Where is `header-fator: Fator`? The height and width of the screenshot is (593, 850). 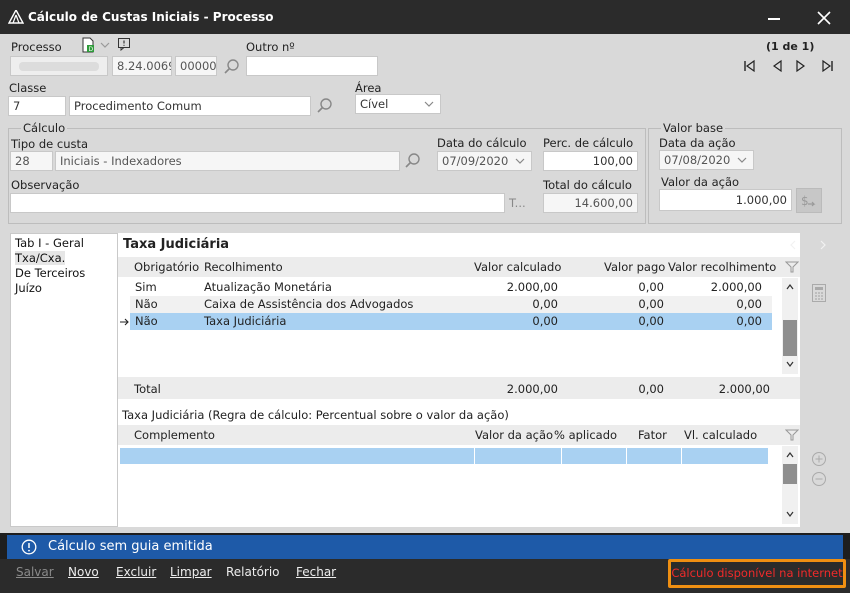
header-fator: Fator is located at coordinates (652, 435).